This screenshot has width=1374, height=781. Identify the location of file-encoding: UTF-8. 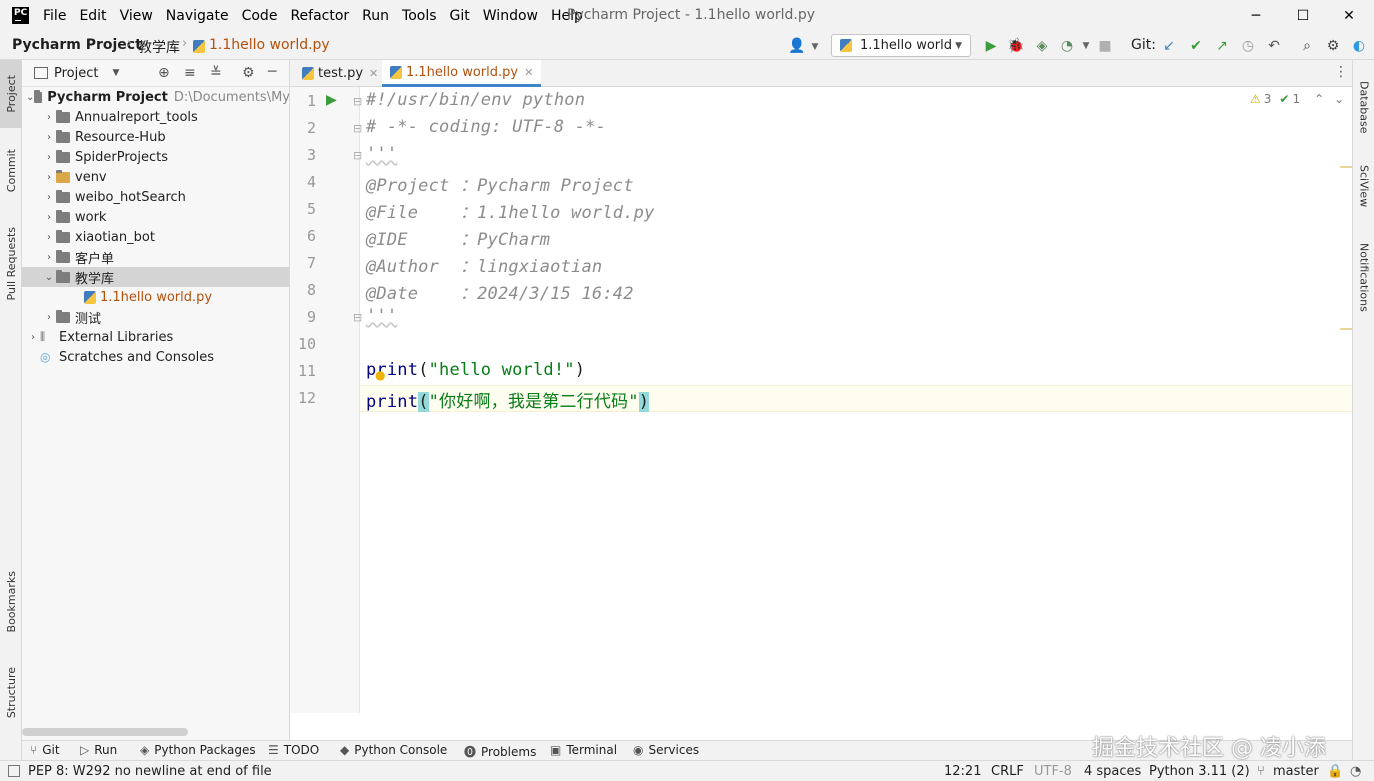
(1053, 771).